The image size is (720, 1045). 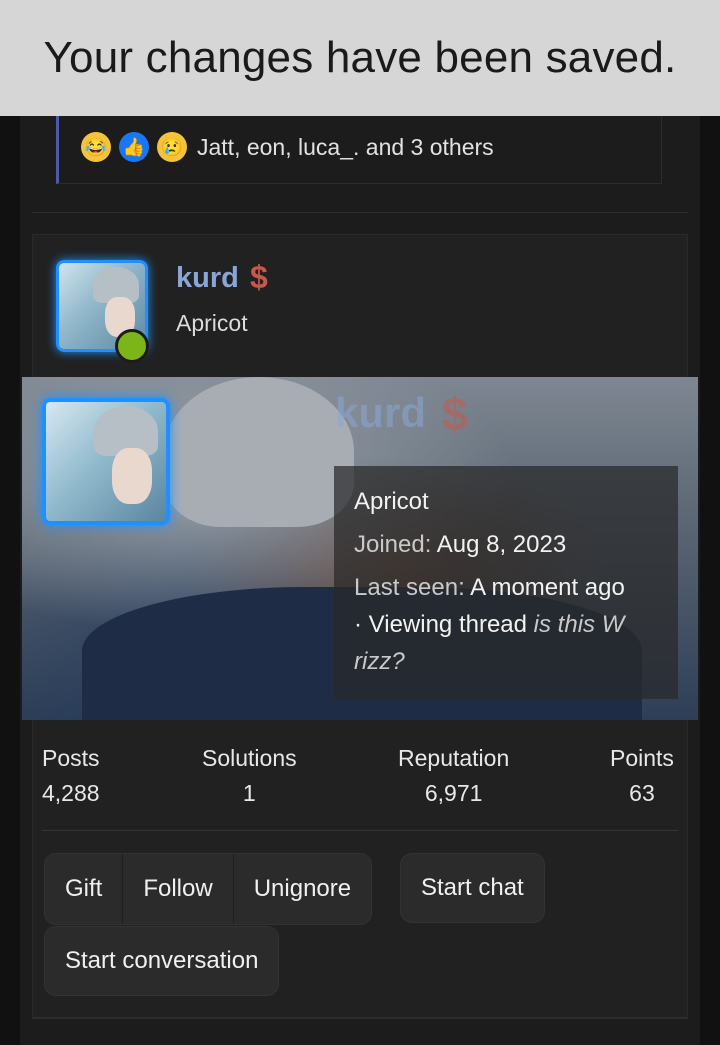 What do you see at coordinates (642, 793) in the screenshot?
I see `stat-value: 63` at bounding box center [642, 793].